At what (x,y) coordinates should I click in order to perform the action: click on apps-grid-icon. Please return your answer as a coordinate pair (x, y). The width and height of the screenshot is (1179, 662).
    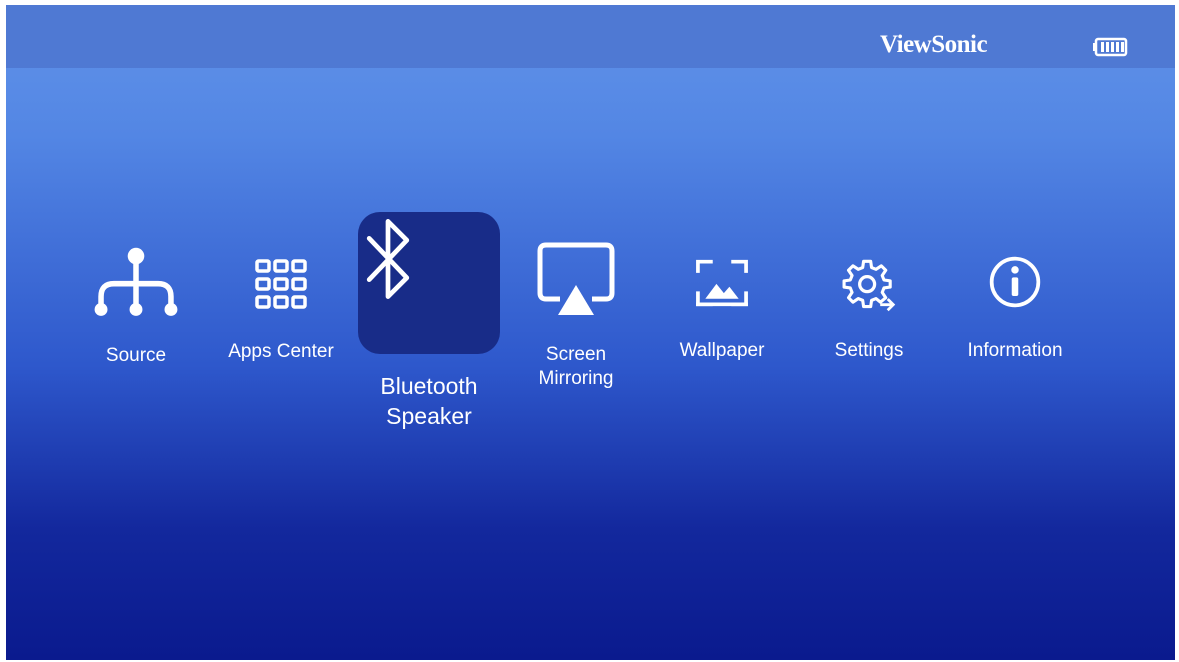
    Looking at the image, I should click on (281, 284).